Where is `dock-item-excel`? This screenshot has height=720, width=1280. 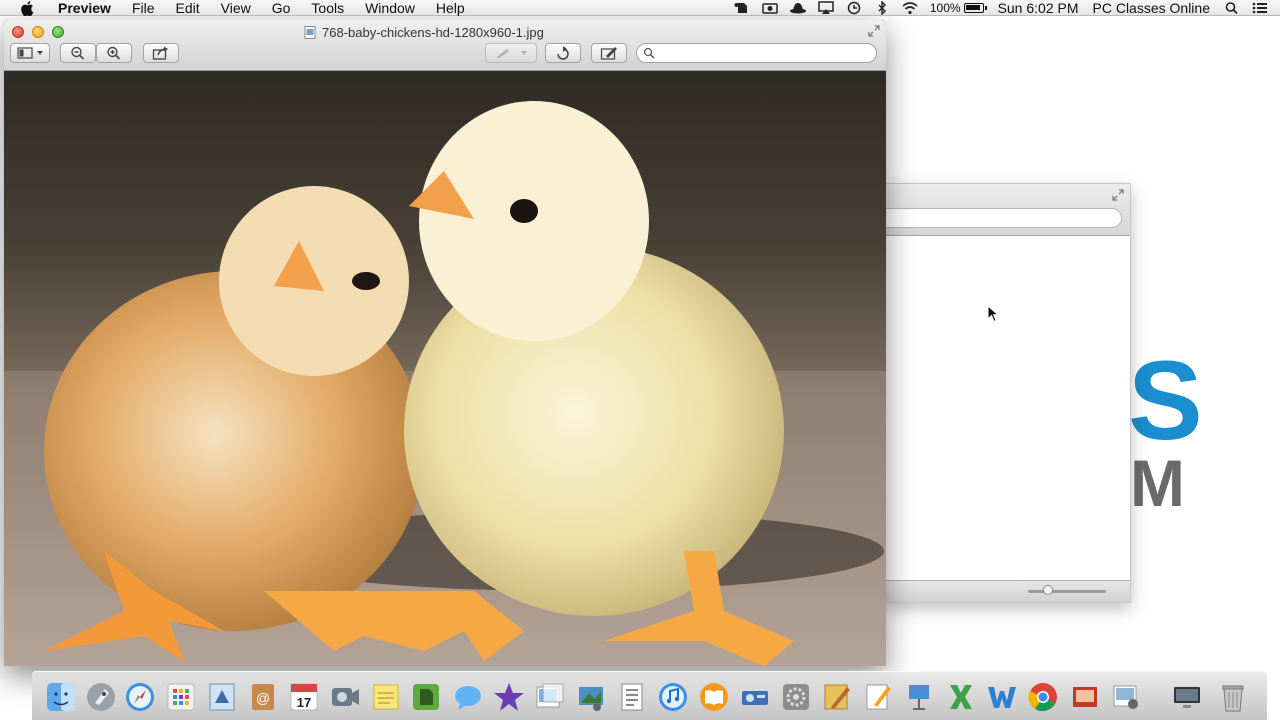
dock-item-excel is located at coordinates (961, 697).